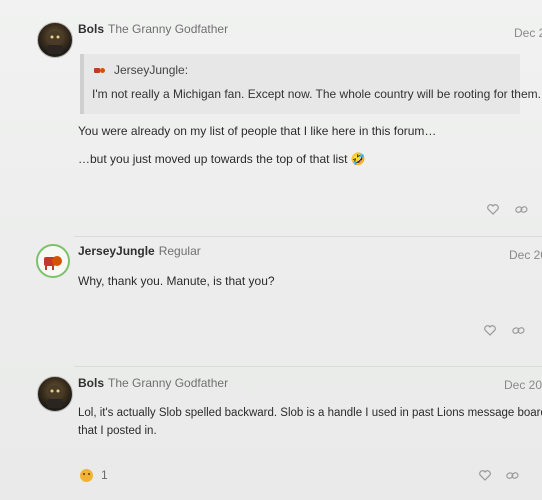 The image size is (542, 500). I want to click on quote-avatar-icon, so click(99, 70).